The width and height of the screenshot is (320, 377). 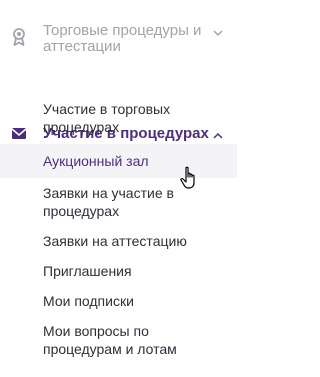 What do you see at coordinates (101, 202) in the screenshot?
I see `menu-item-participation-requests: Заявки на участие в процедурах` at bounding box center [101, 202].